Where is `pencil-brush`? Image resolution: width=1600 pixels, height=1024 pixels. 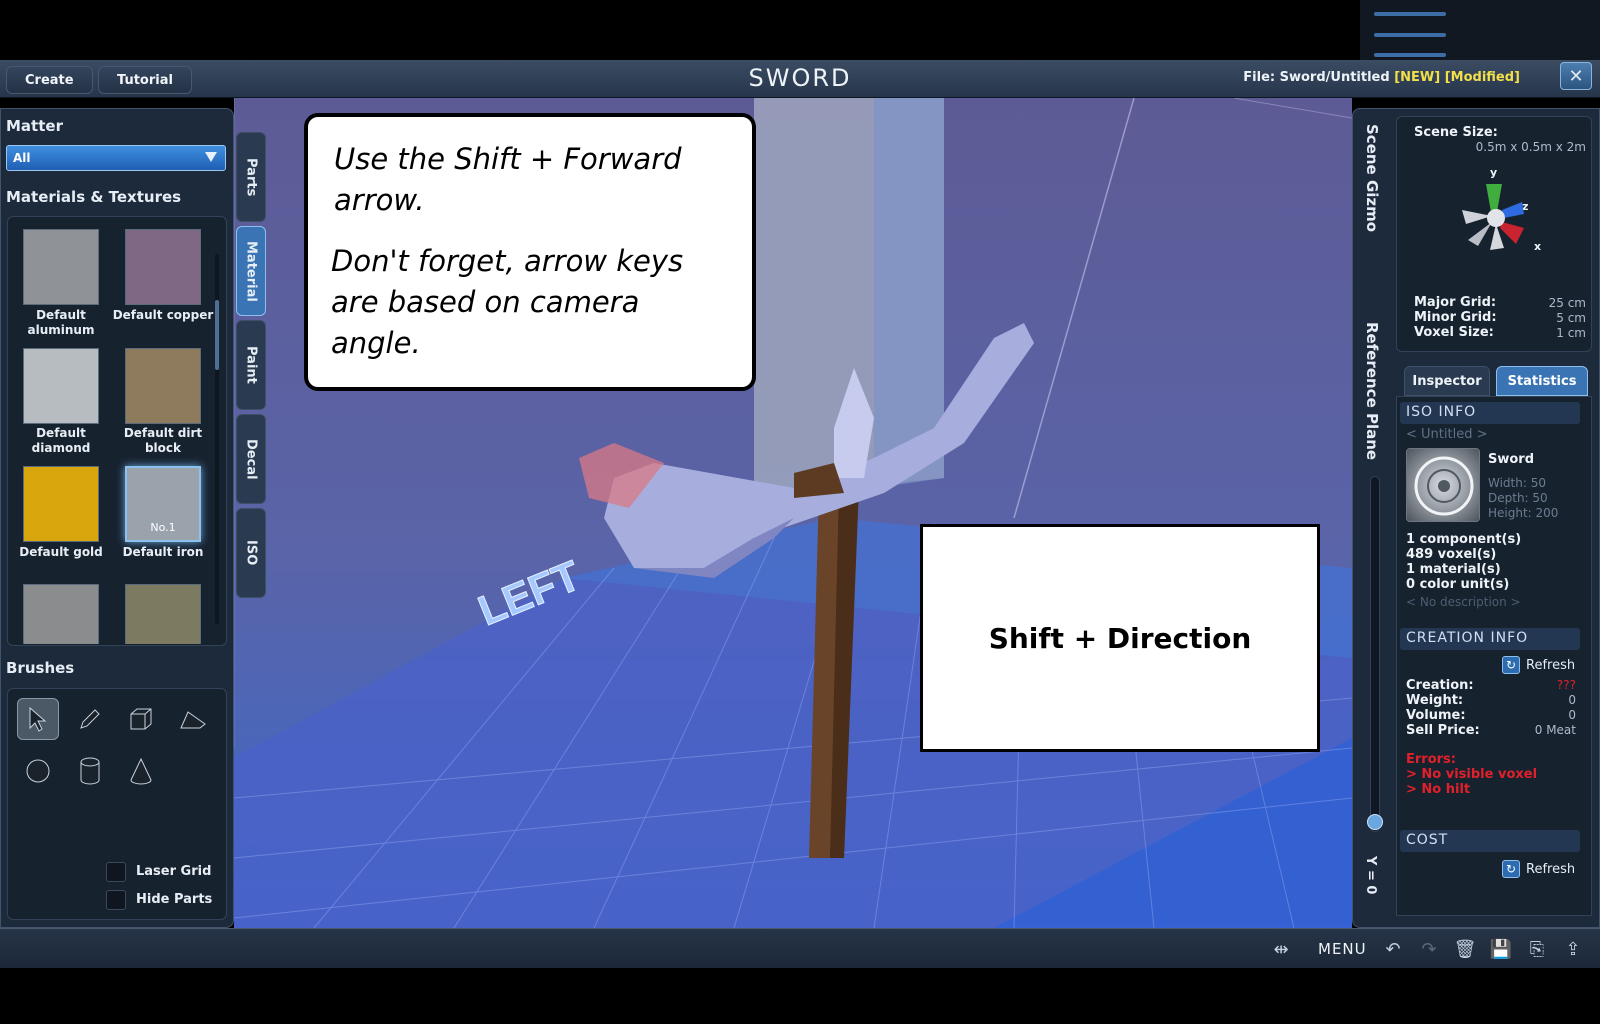 pencil-brush is located at coordinates (90, 719).